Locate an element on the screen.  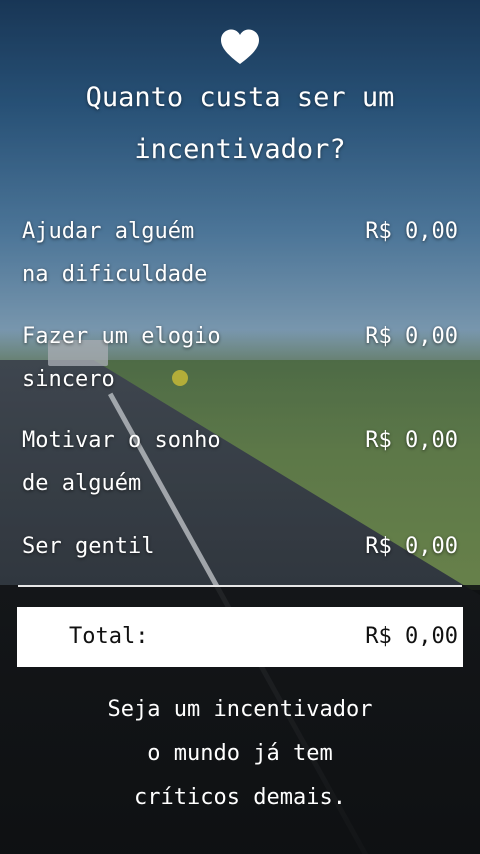
item-label-line: Ser gentil is located at coordinates (88, 546).